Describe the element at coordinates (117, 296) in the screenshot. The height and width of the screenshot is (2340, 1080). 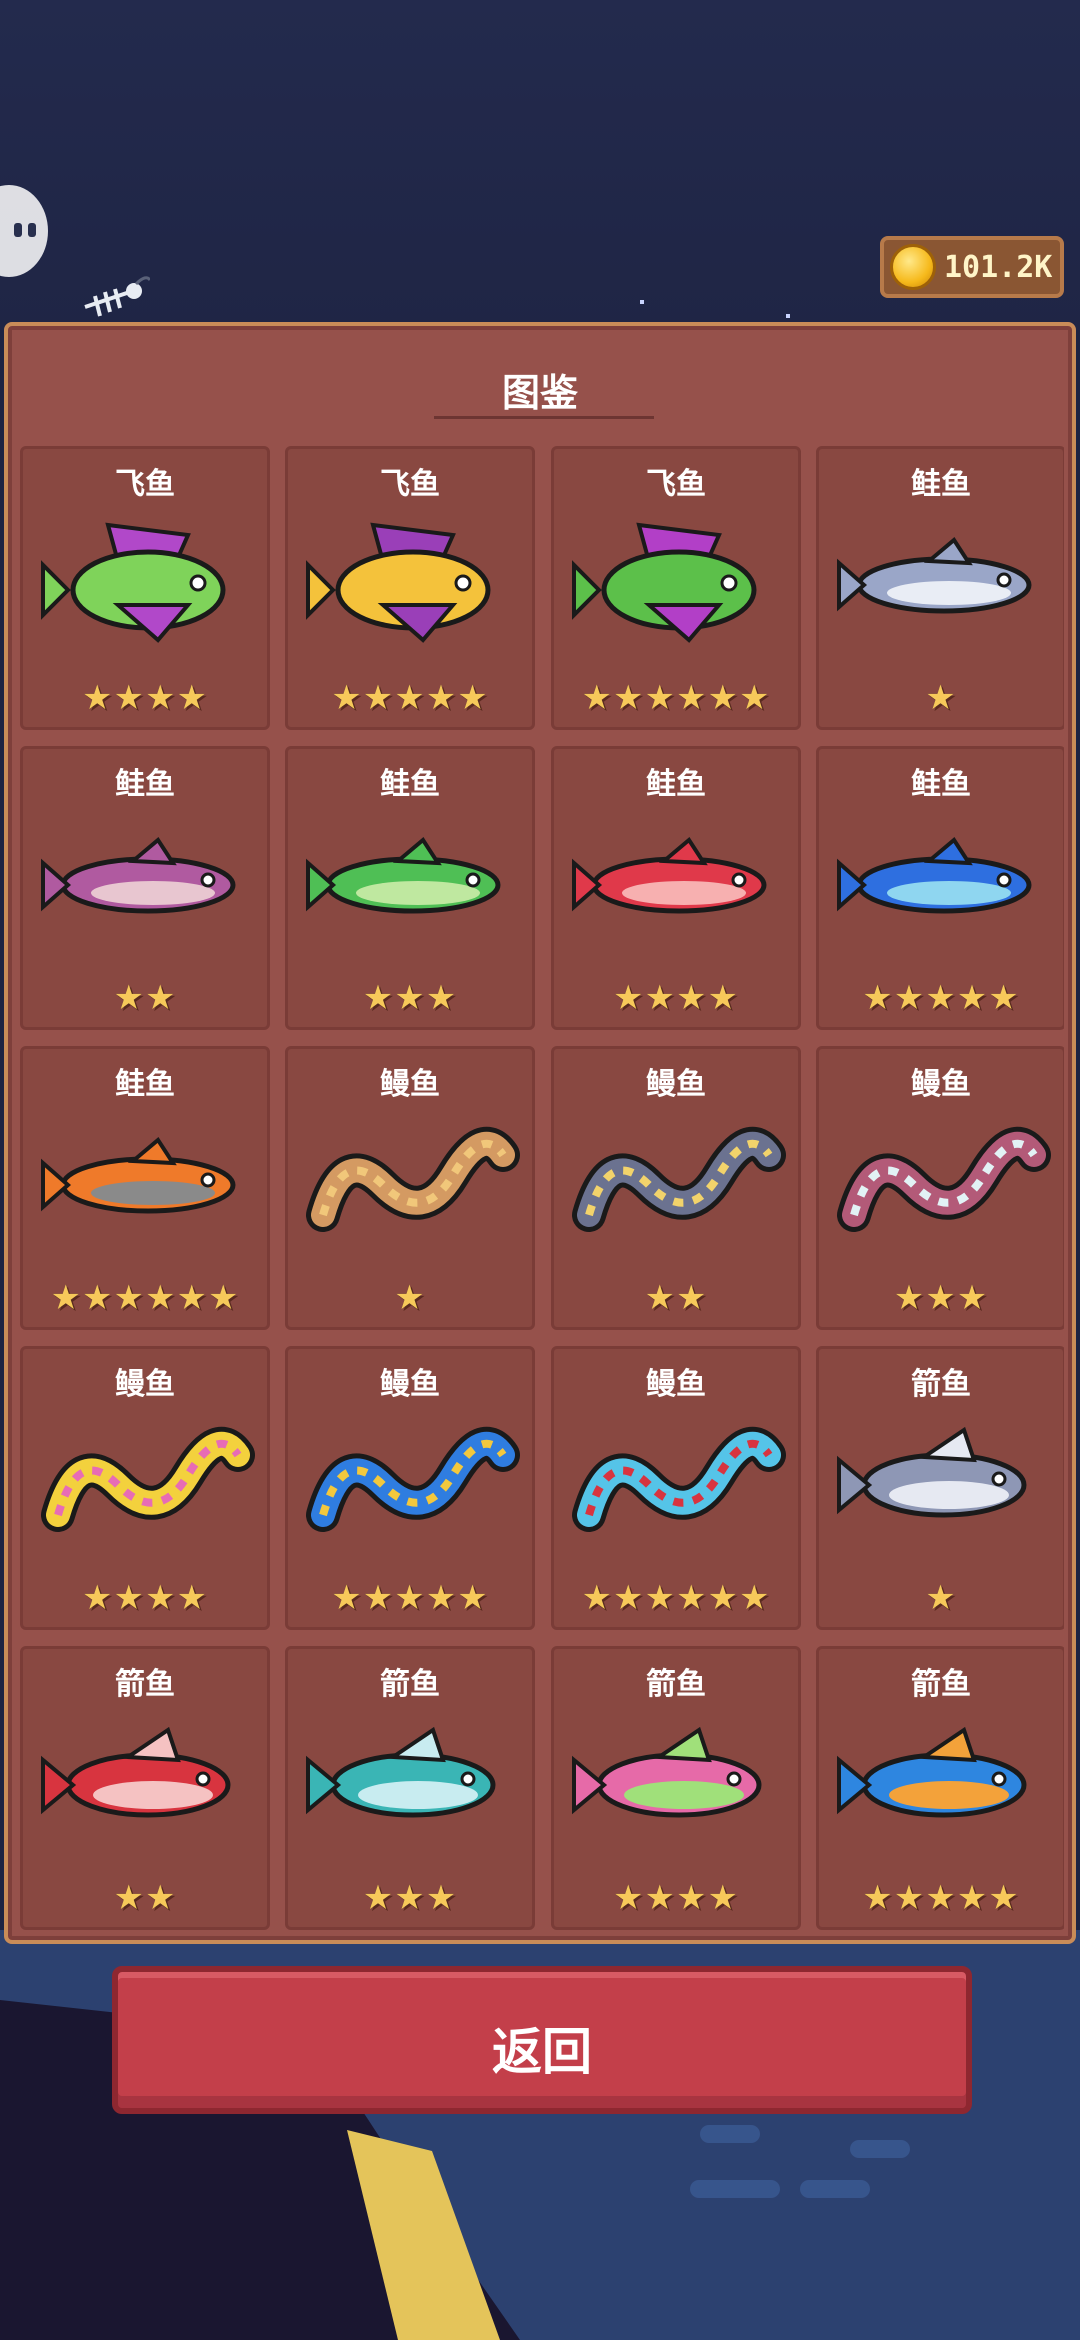
I see `fish-bone-icon` at that location.